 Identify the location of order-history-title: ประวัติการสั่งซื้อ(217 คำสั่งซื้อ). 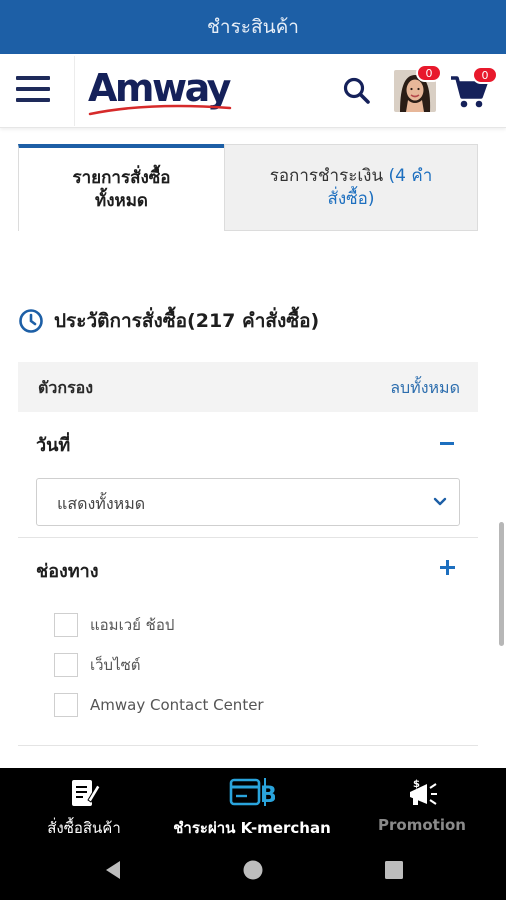
(187, 321).